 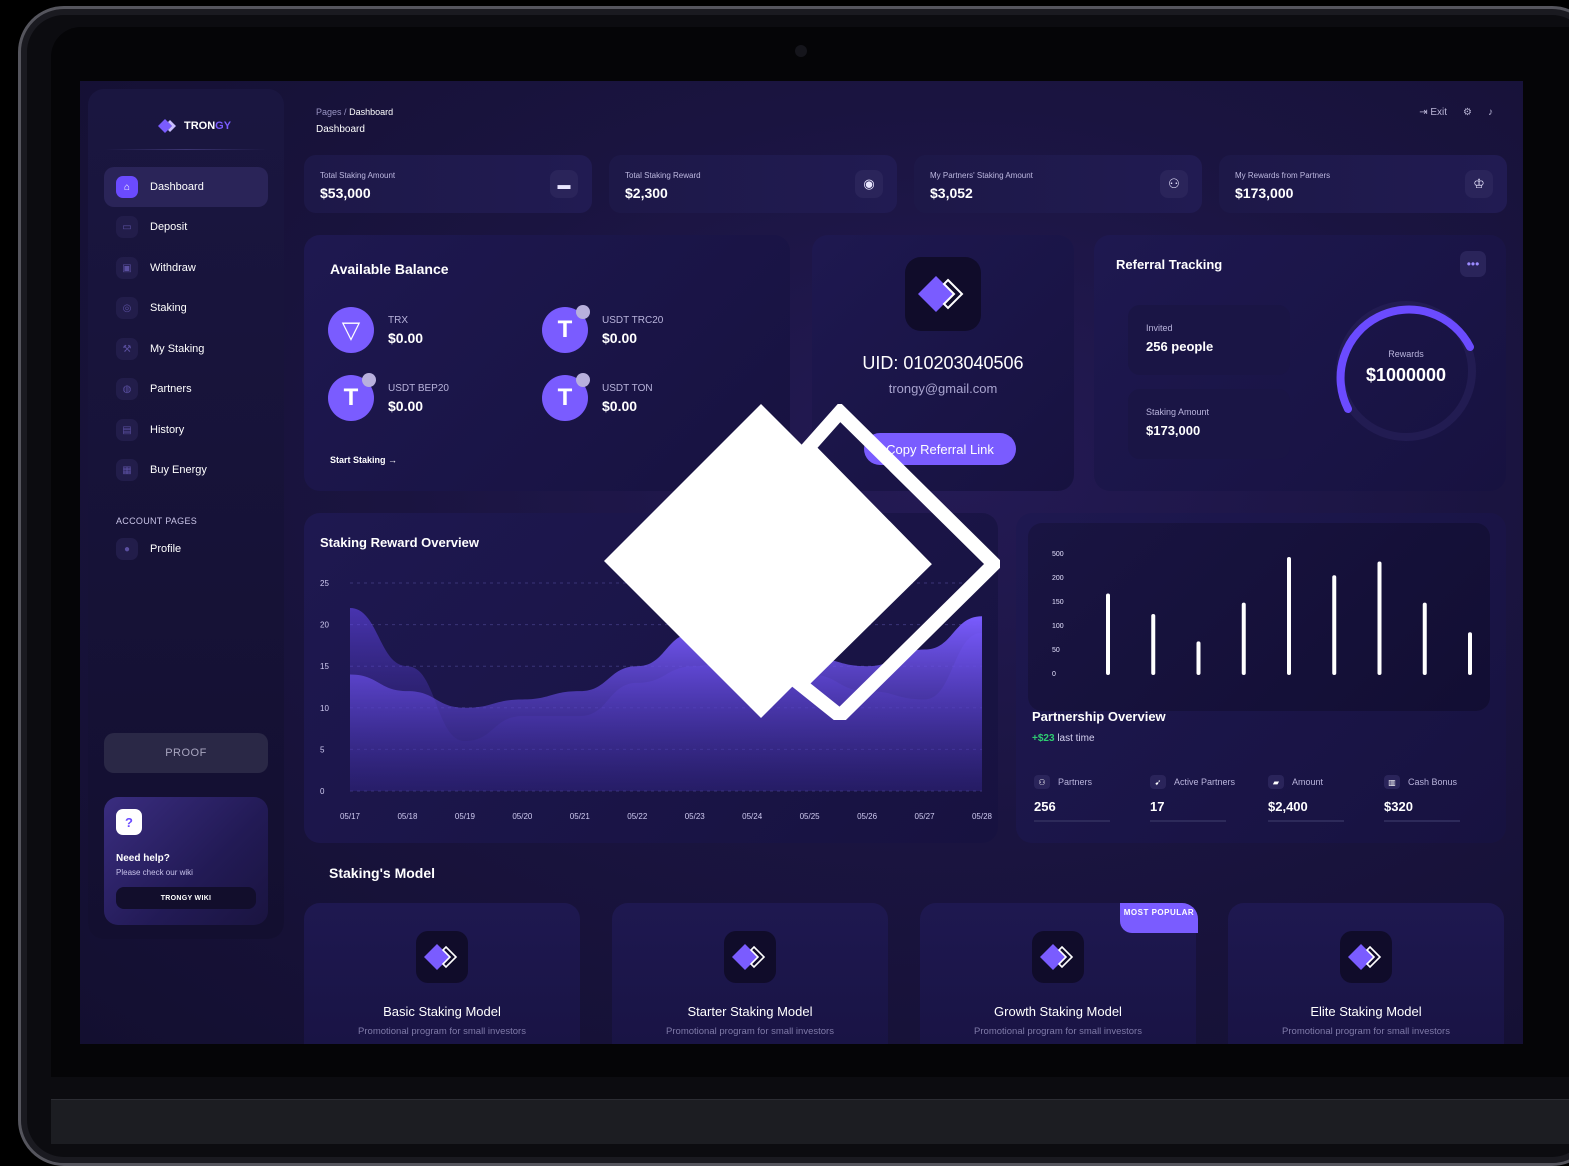 What do you see at coordinates (1058, 1011) in the screenshot?
I see `model-name: Growth Staking Model` at bounding box center [1058, 1011].